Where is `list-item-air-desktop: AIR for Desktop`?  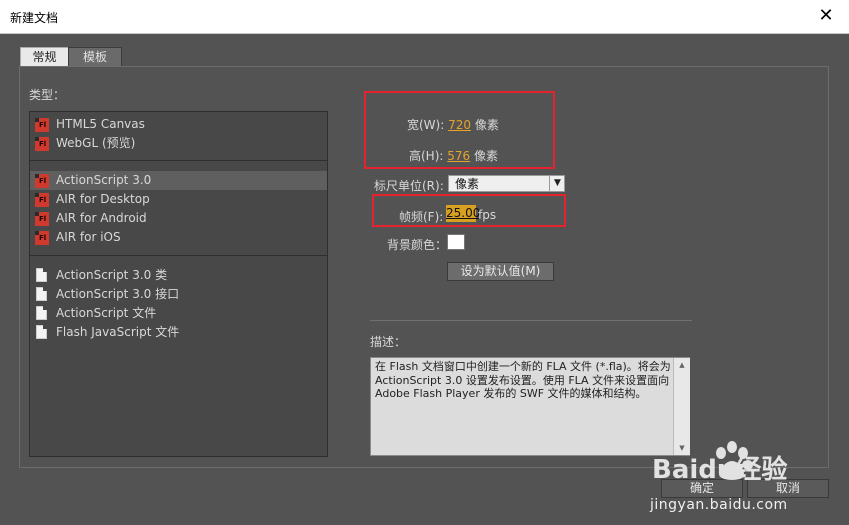
list-item-air-desktop: AIR for Desktop is located at coordinates (178, 199).